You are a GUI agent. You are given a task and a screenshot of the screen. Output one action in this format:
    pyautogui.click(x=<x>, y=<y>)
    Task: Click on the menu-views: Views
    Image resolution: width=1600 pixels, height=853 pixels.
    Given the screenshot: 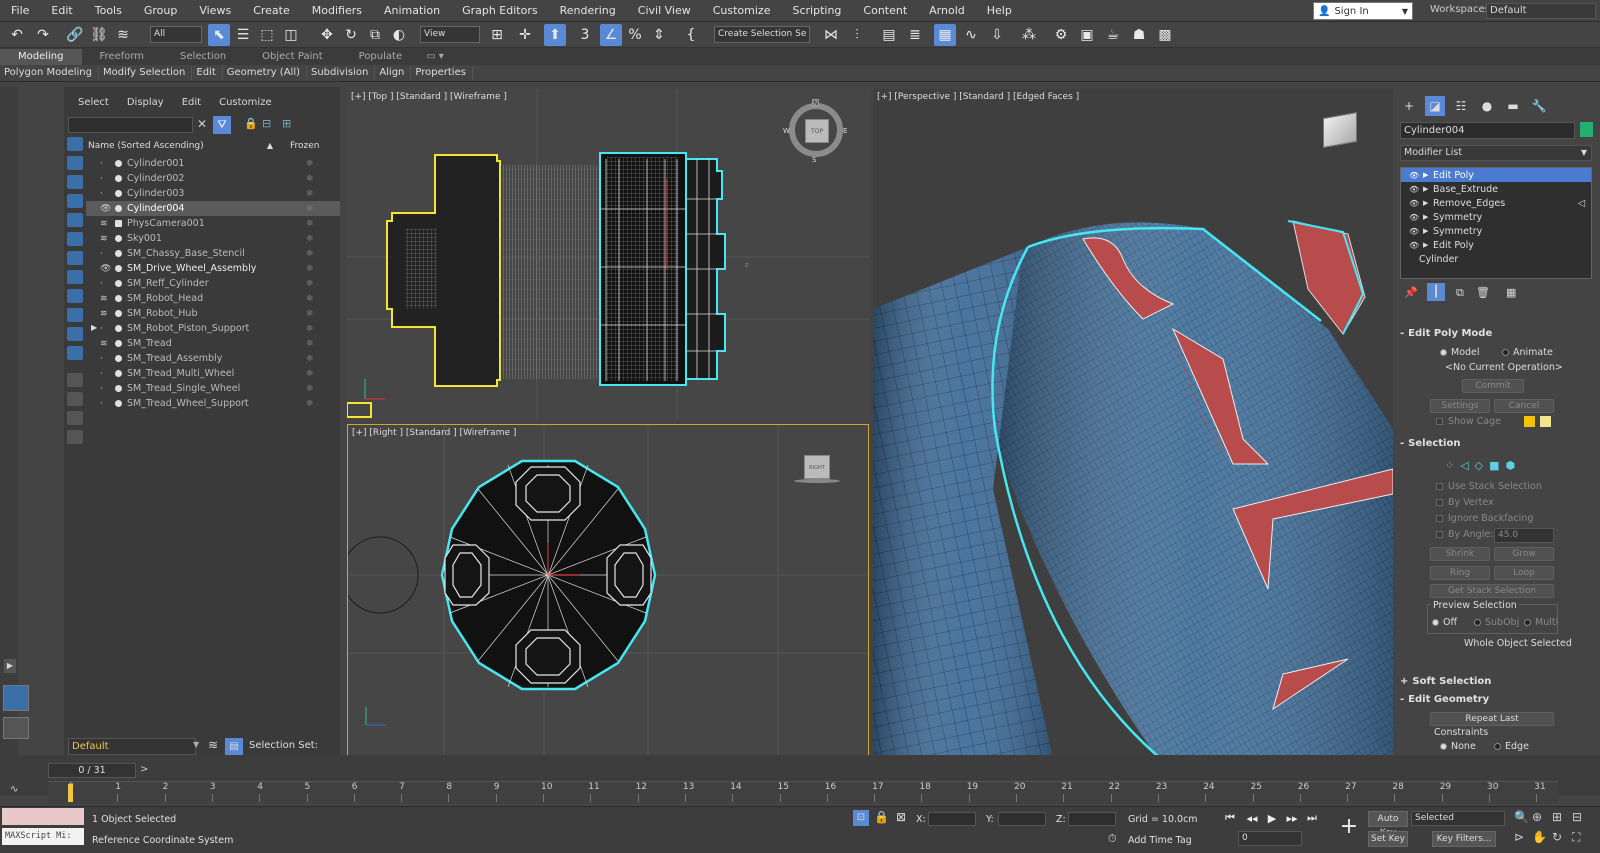 What is the action you would take?
    pyautogui.click(x=215, y=11)
    